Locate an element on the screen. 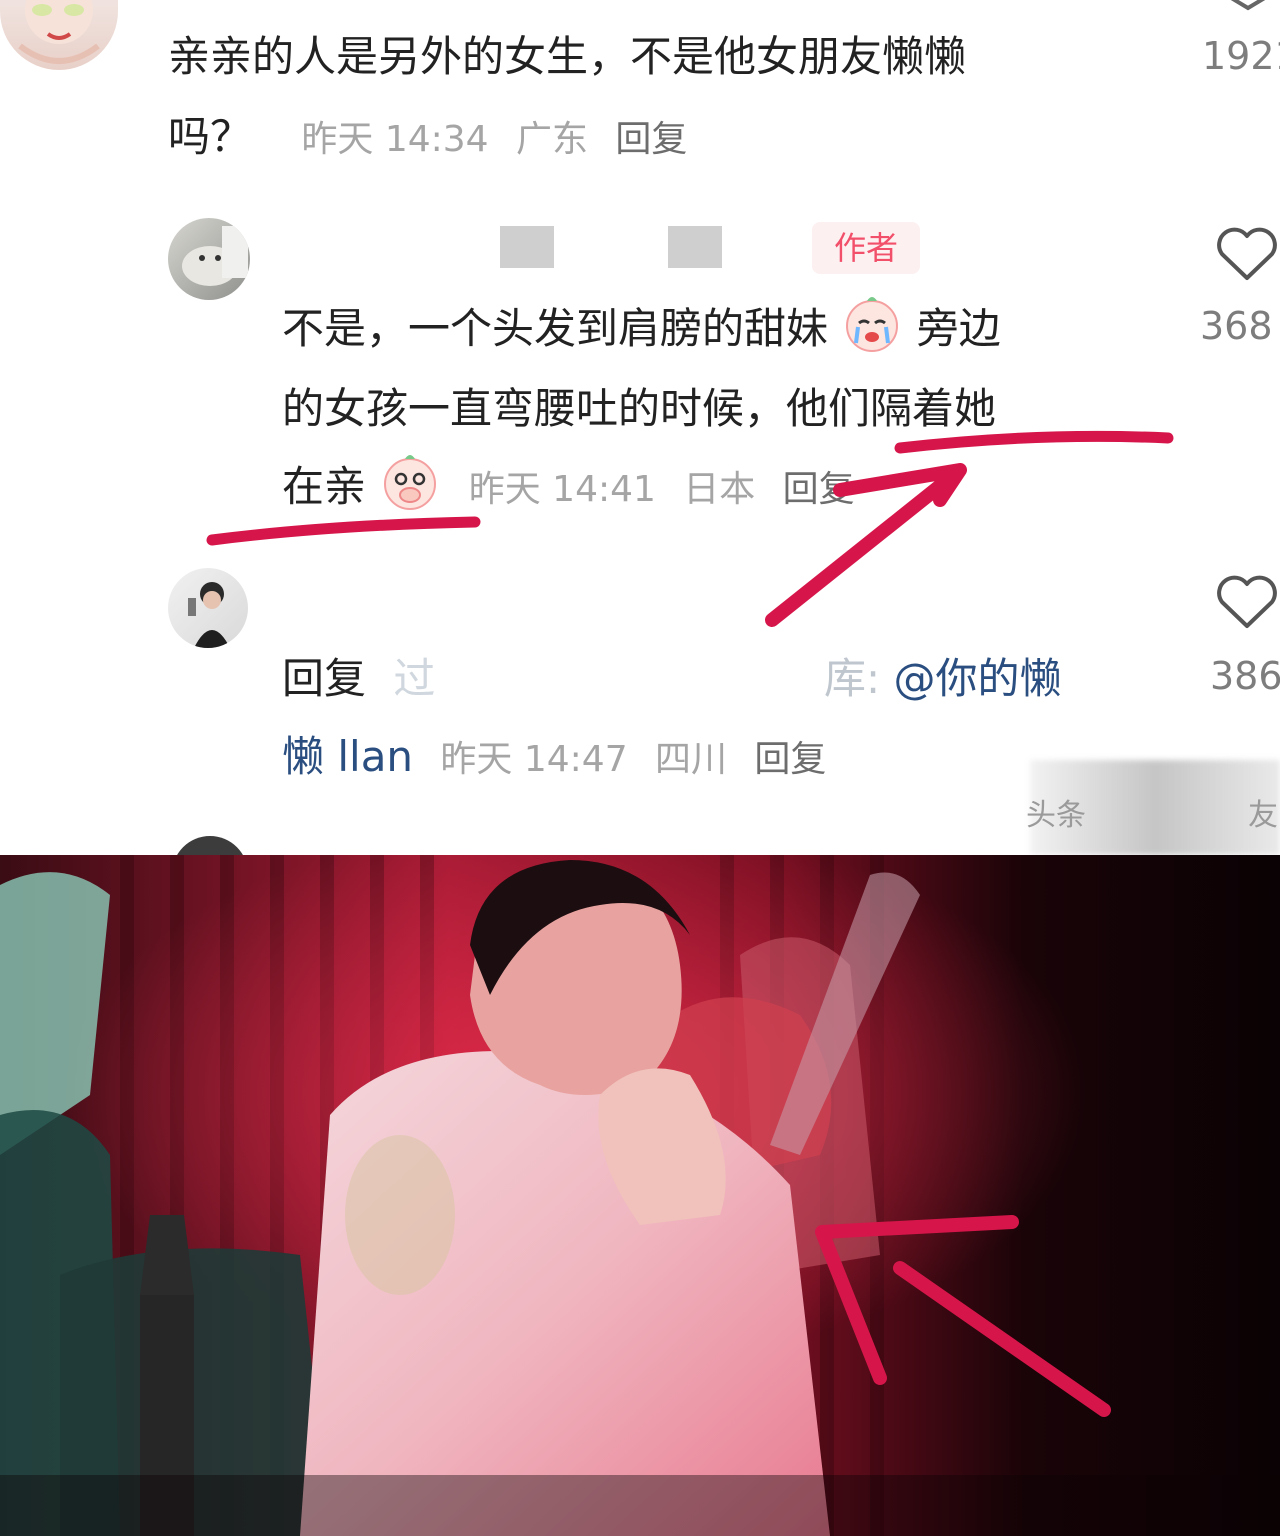 The height and width of the screenshot is (1536, 1280). comment3-mention-row: 库: @你的懒 is located at coordinates (943, 679).